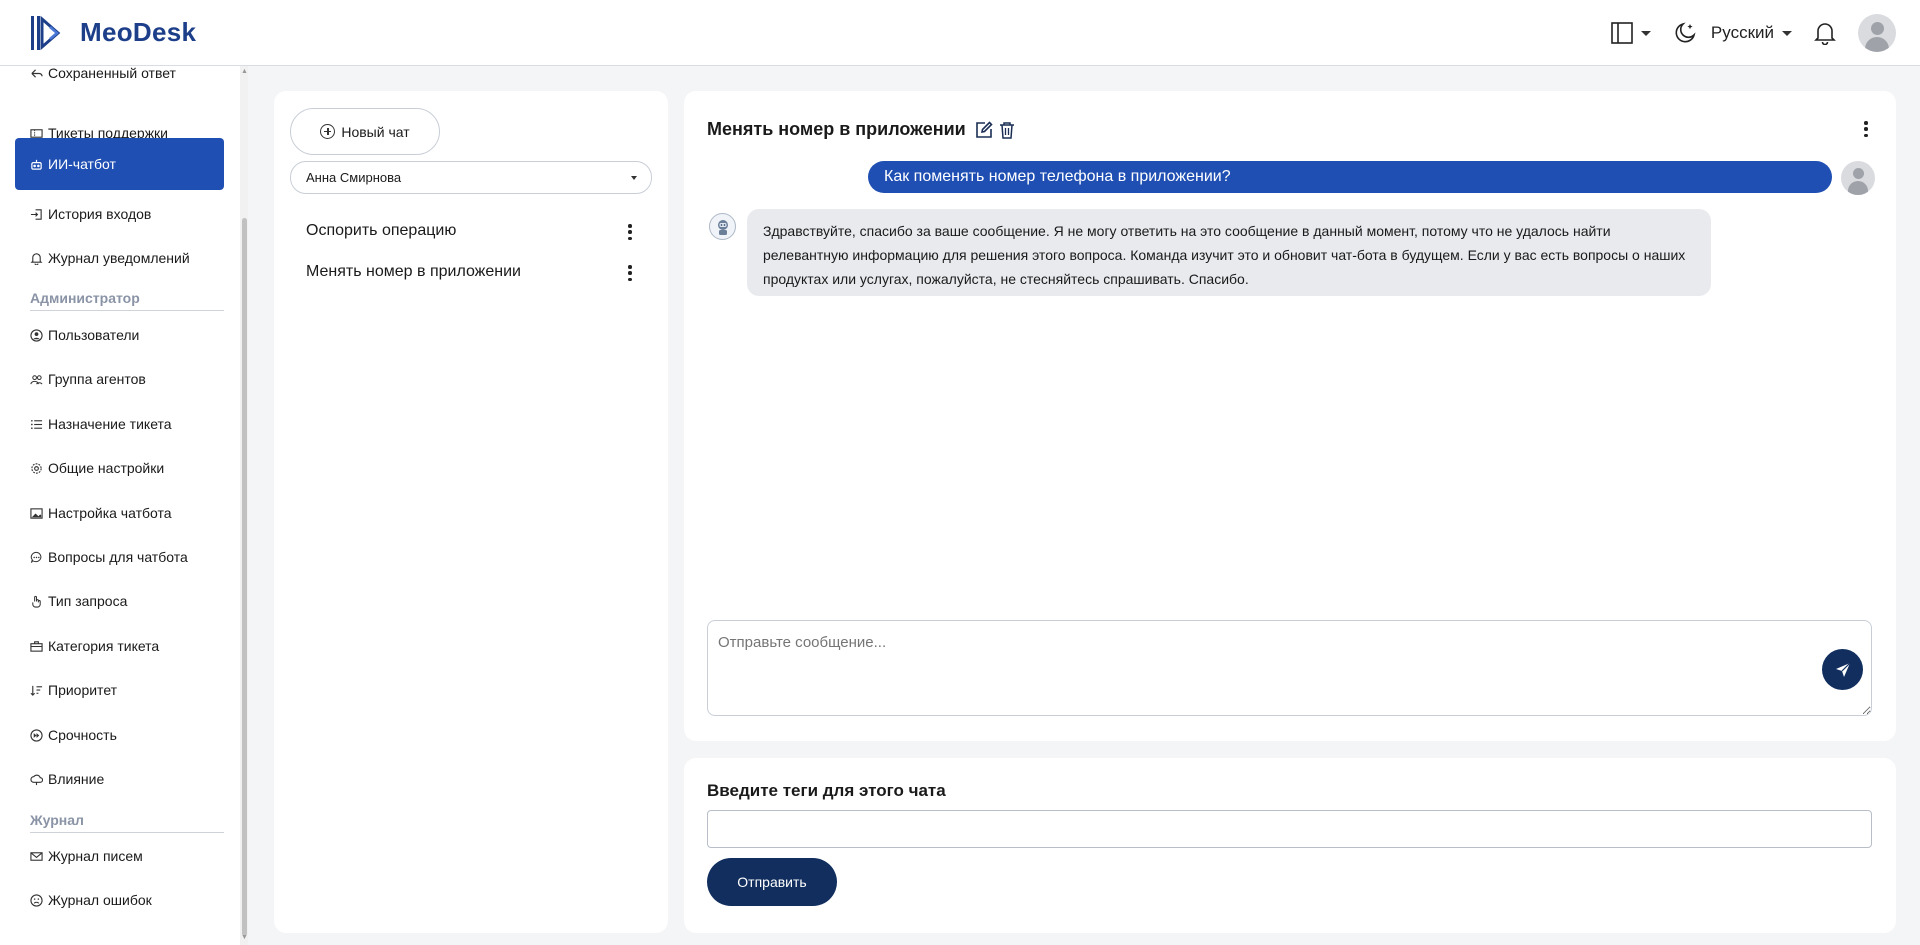  Describe the element at coordinates (836, 129) in the screenshot. I see `chat-title-text: Менять номер в приложении` at that location.